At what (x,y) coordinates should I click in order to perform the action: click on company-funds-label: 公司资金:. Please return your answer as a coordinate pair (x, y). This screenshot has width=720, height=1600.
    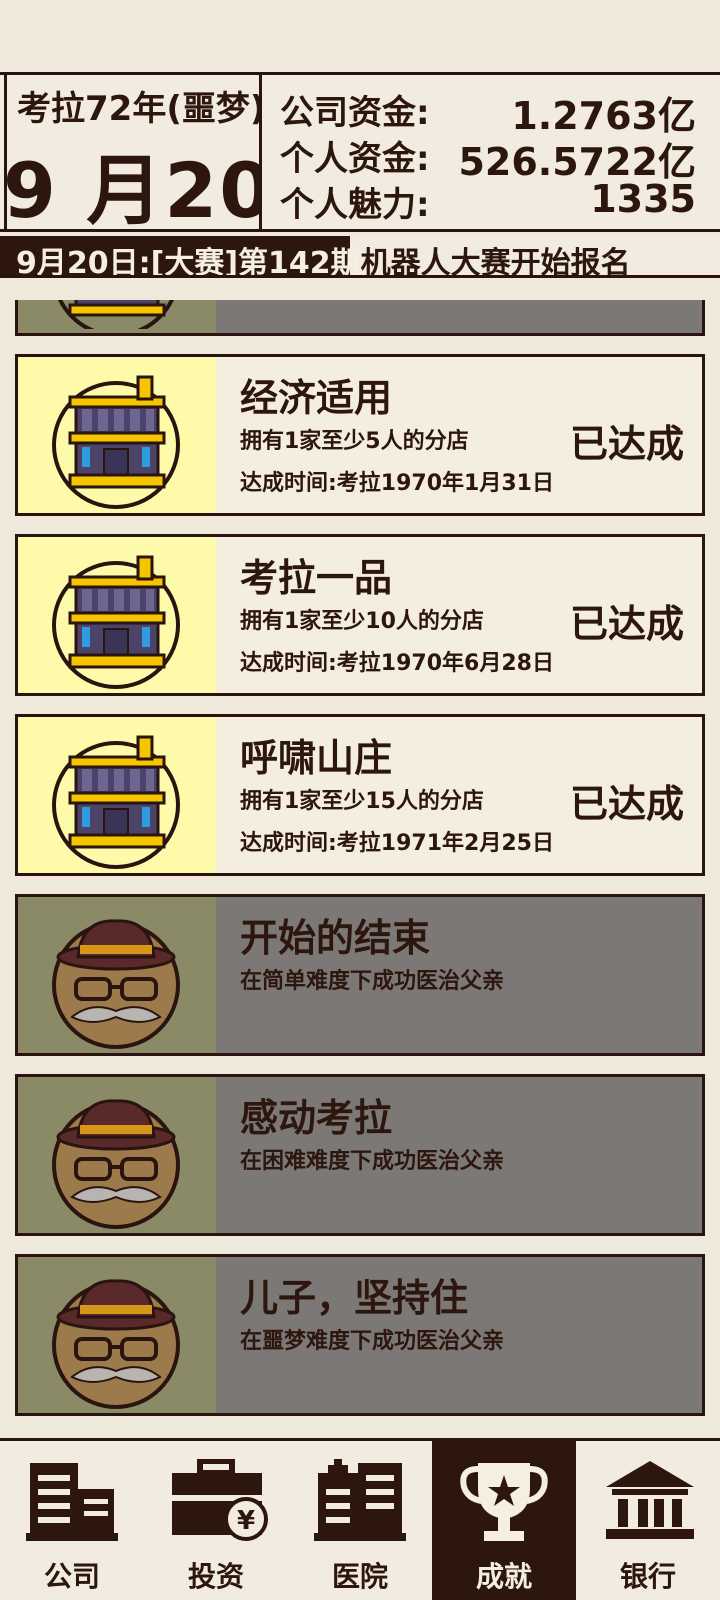
    Looking at the image, I should click on (355, 113).